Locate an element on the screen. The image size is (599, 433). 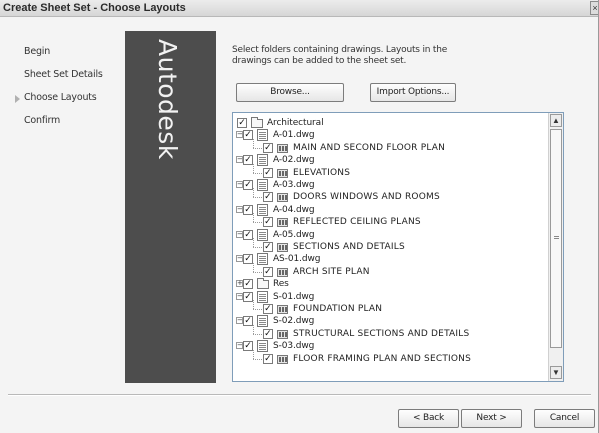
tree-layout-item: ✓ MAIN AND SECOND FLOOR PLAN is located at coordinates (389, 146).